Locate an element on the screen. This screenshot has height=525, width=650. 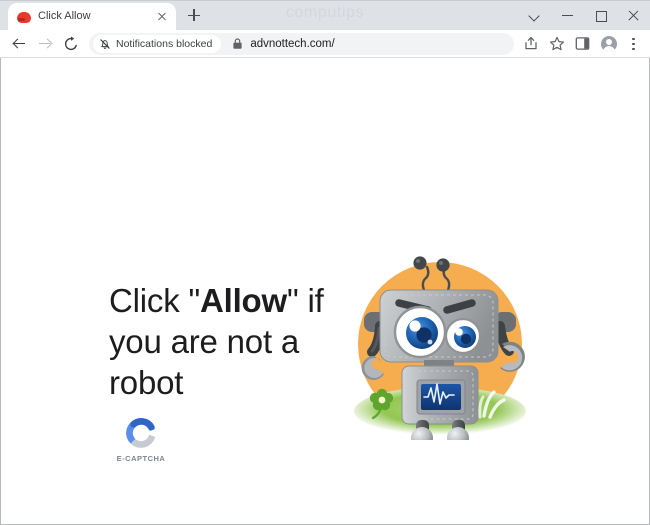
bookmark-star-icon is located at coordinates (557, 44).